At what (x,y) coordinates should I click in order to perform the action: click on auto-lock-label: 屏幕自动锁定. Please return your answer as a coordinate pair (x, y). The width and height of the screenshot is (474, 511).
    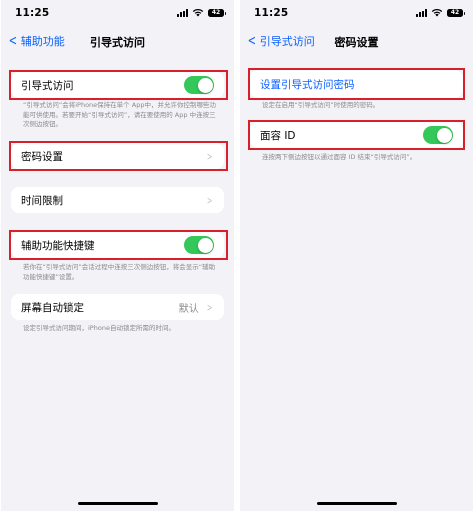
    Looking at the image, I should click on (52, 307).